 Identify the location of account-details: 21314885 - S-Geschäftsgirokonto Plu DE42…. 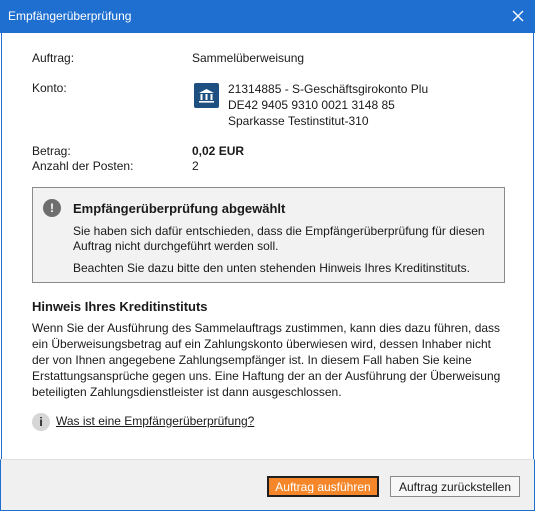
(328, 105).